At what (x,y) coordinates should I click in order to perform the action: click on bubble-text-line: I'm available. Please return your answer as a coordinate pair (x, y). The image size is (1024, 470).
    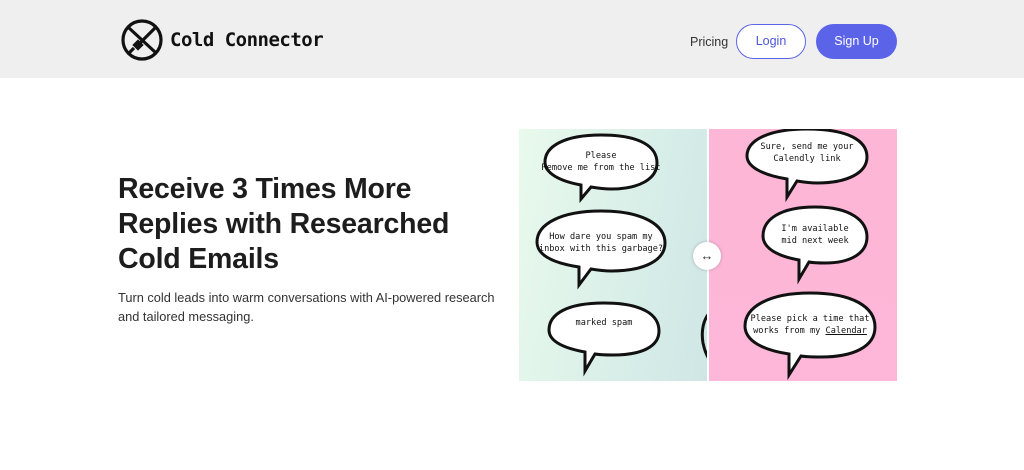
    Looking at the image, I should click on (815, 229).